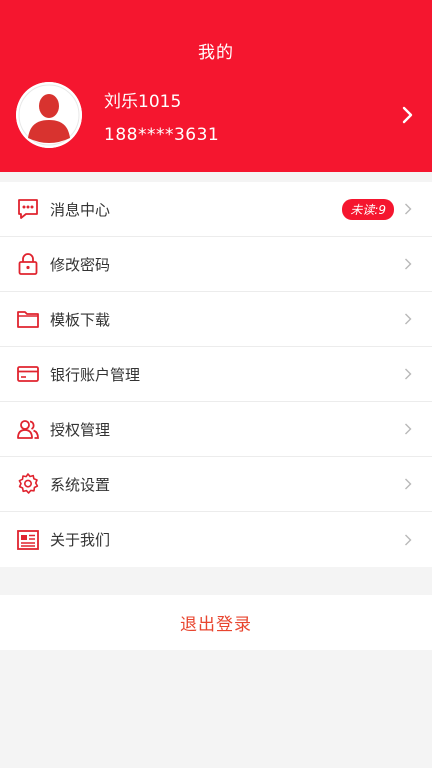 This screenshot has width=432, height=768. I want to click on lock-icon, so click(28, 264).